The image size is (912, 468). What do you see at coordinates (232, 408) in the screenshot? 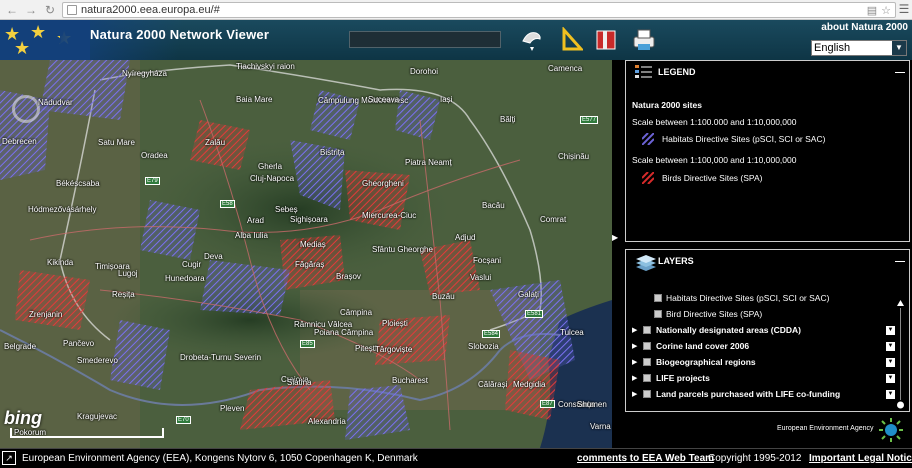
I see `city-label: Pleven` at bounding box center [232, 408].